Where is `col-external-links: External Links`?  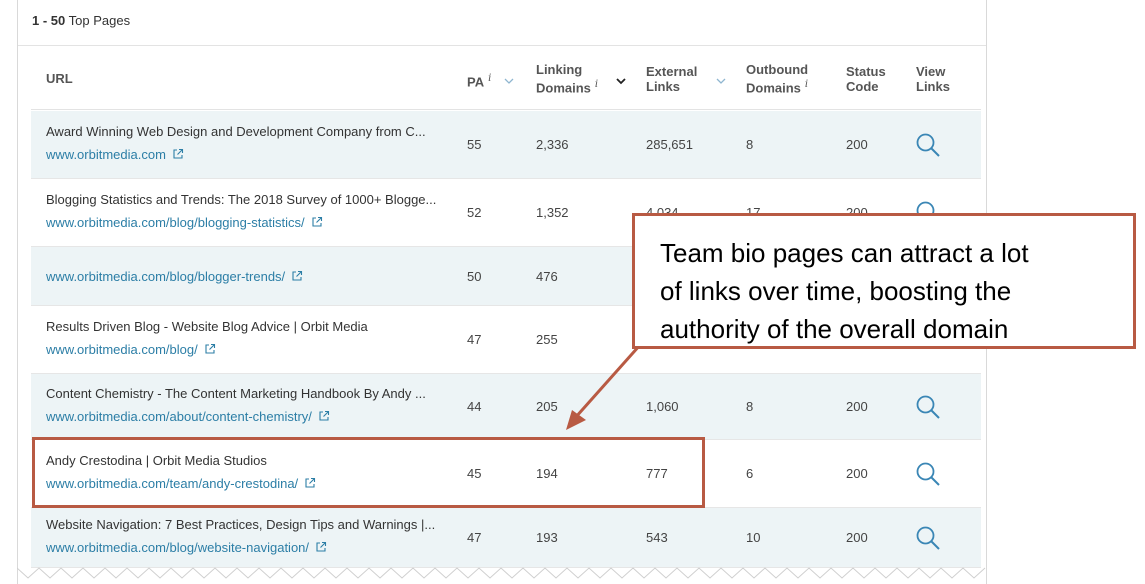 col-external-links: External Links is located at coordinates (671, 79).